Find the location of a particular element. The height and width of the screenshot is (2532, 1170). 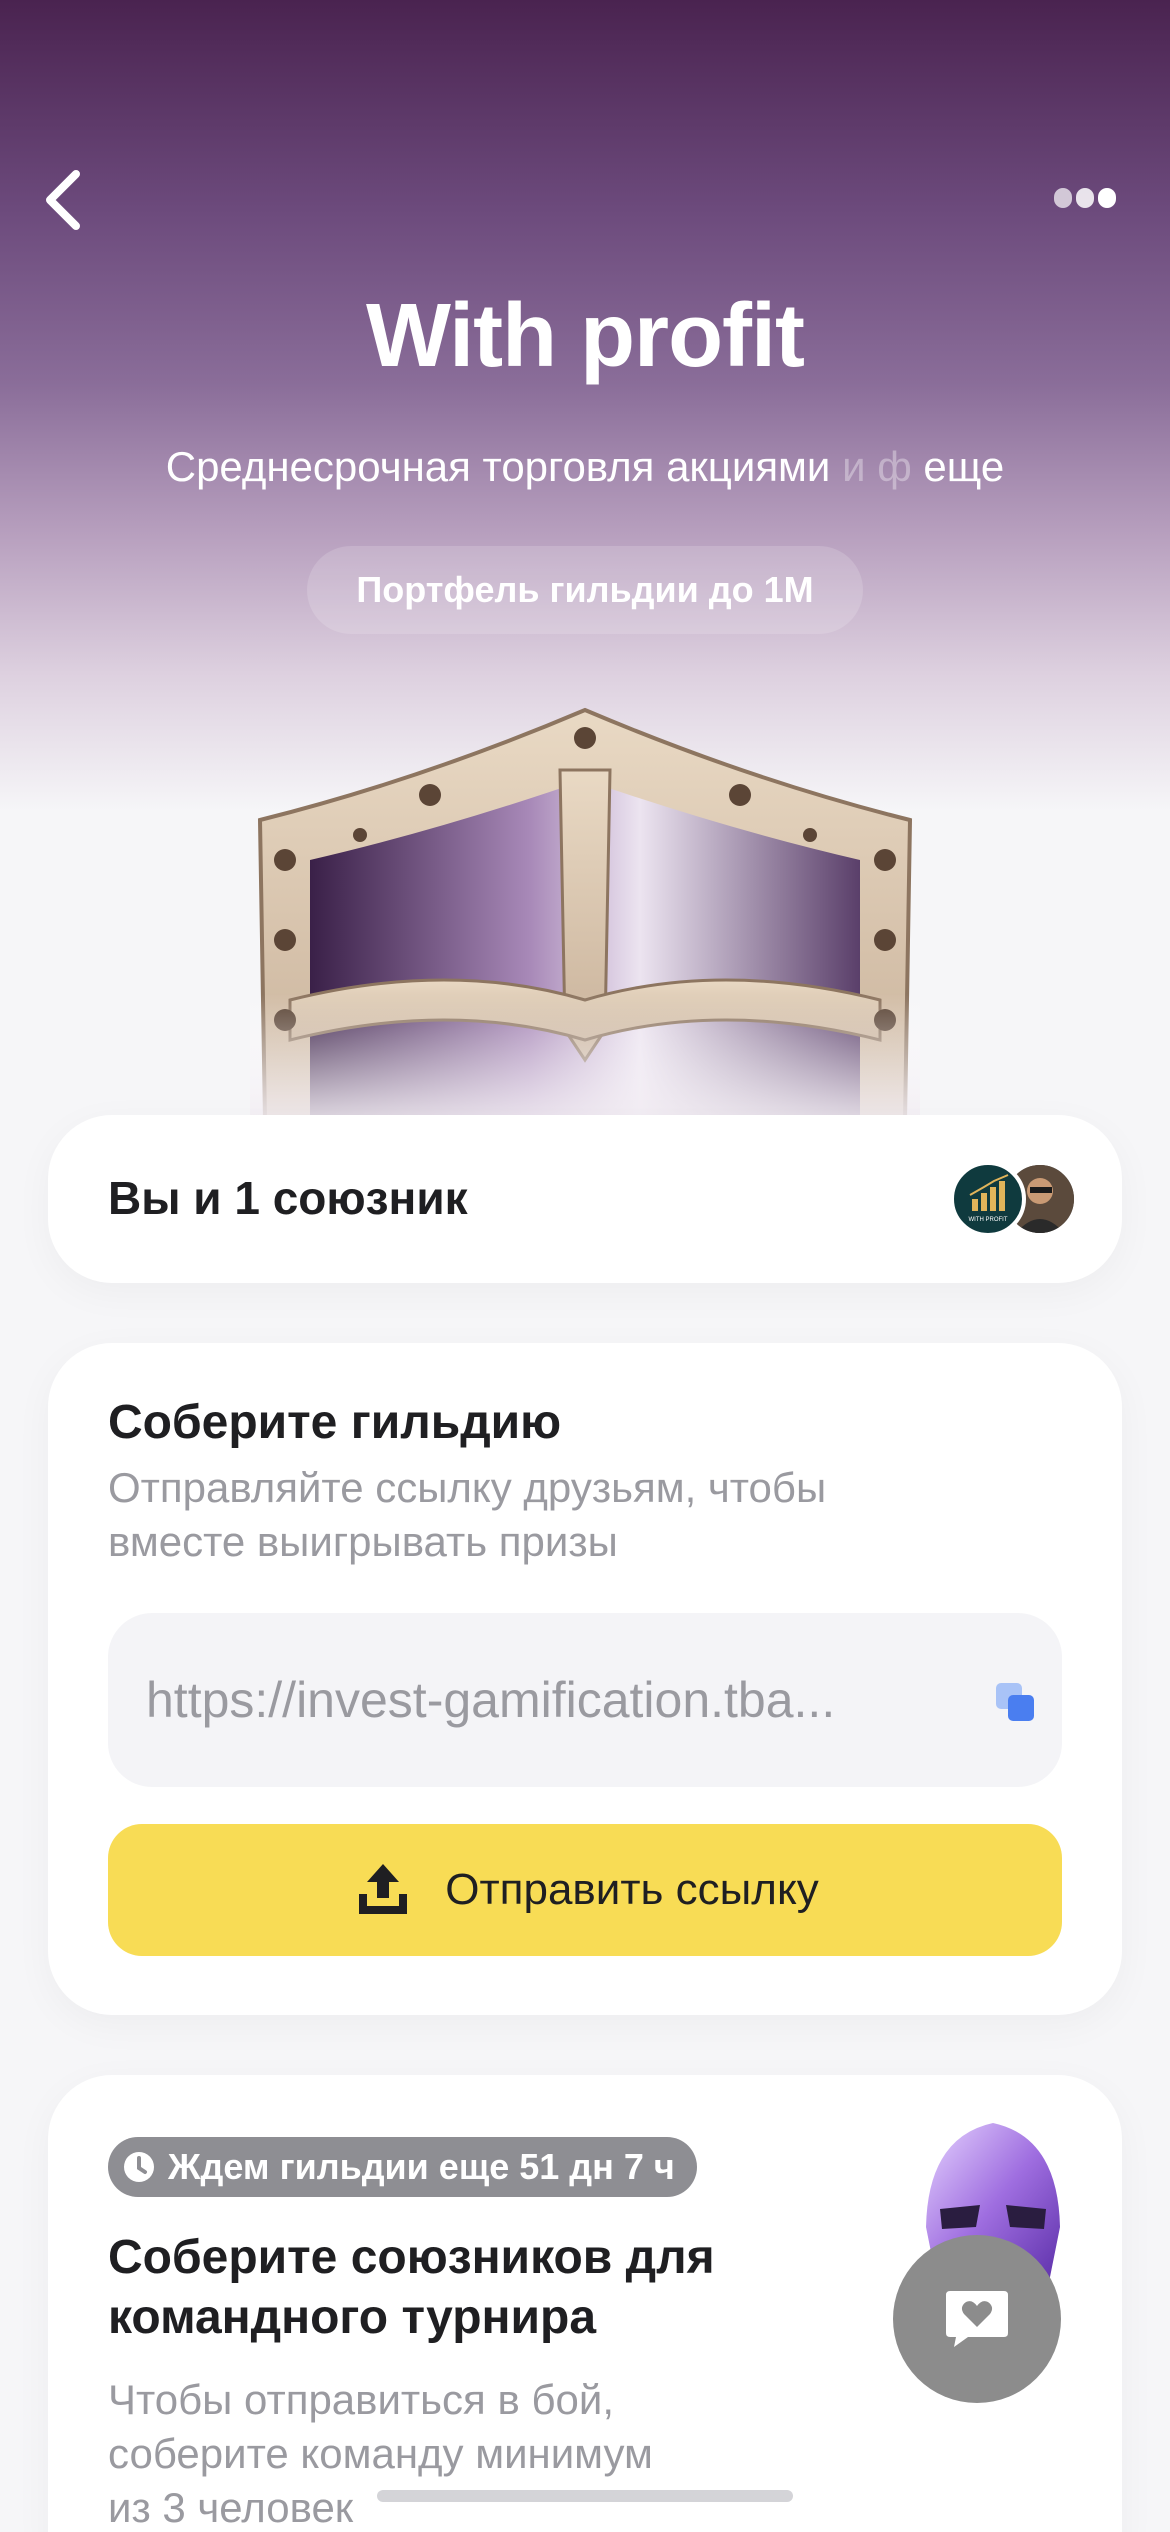

timer-badge: Ждем гильдии еще 51 дн 7 ч is located at coordinates (402, 2167).